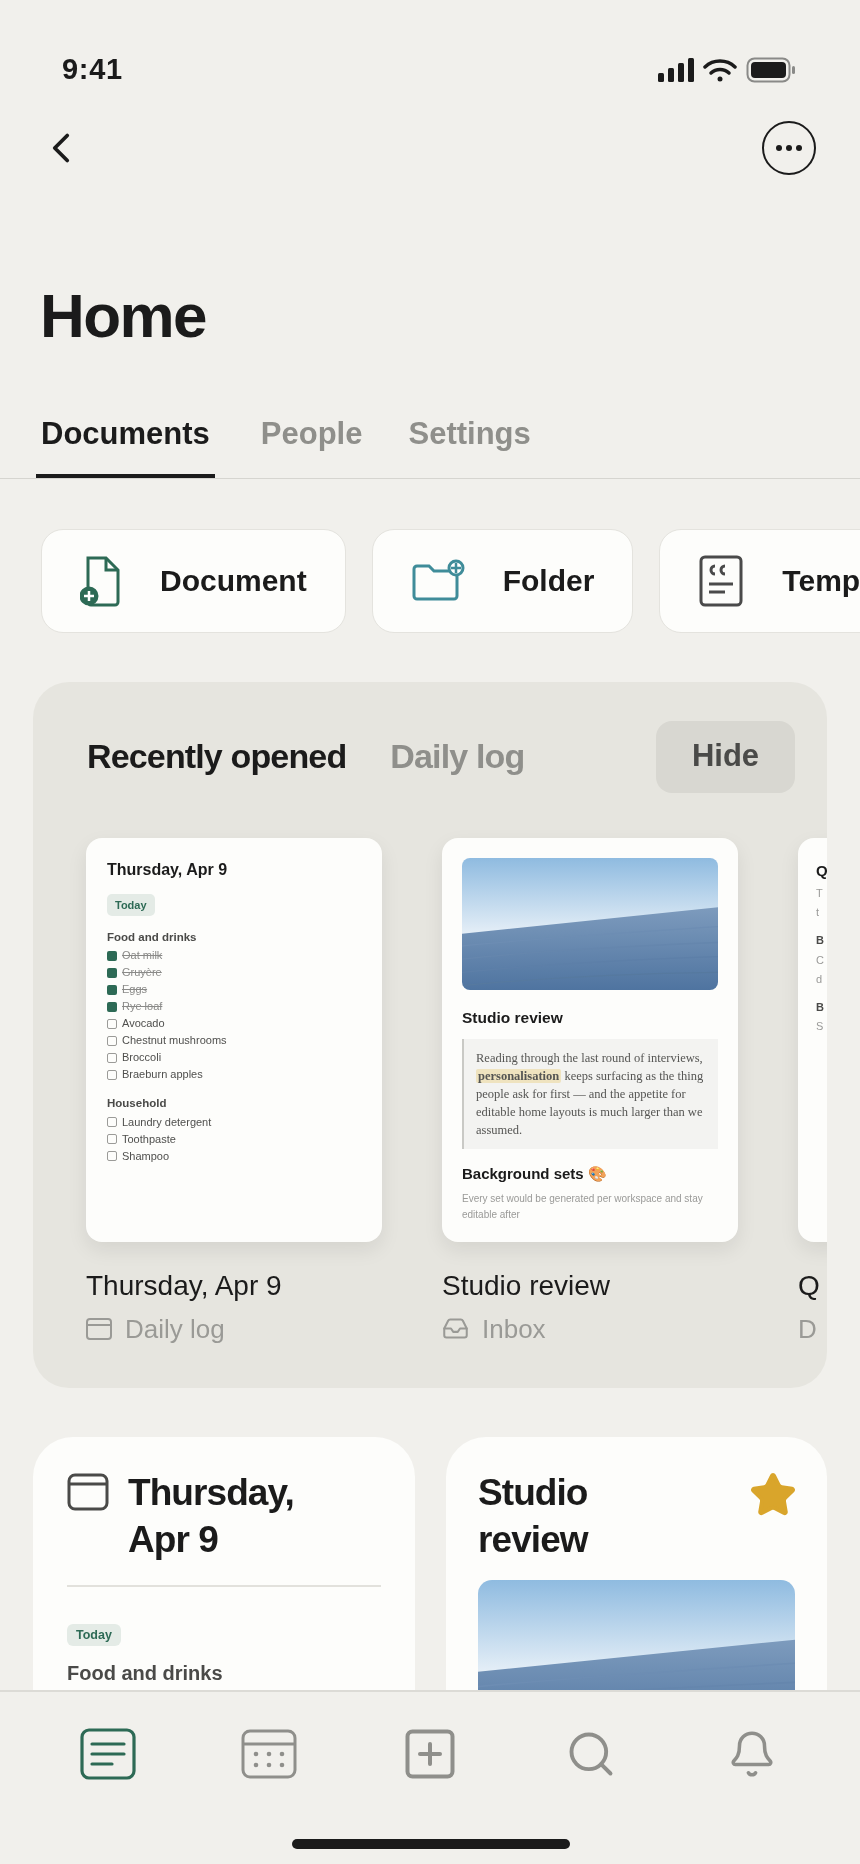 This screenshot has width=860, height=1864. Describe the element at coordinates (142, 1007) in the screenshot. I see `checklist-item: Rye loaf` at that location.